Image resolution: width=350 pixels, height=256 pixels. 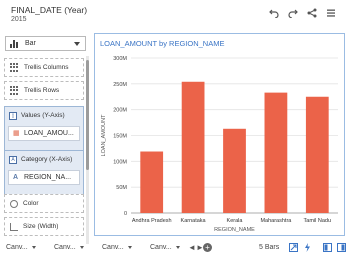 What do you see at coordinates (14, 67) in the screenshot?
I see `trellis-columns-icon` at bounding box center [14, 67].